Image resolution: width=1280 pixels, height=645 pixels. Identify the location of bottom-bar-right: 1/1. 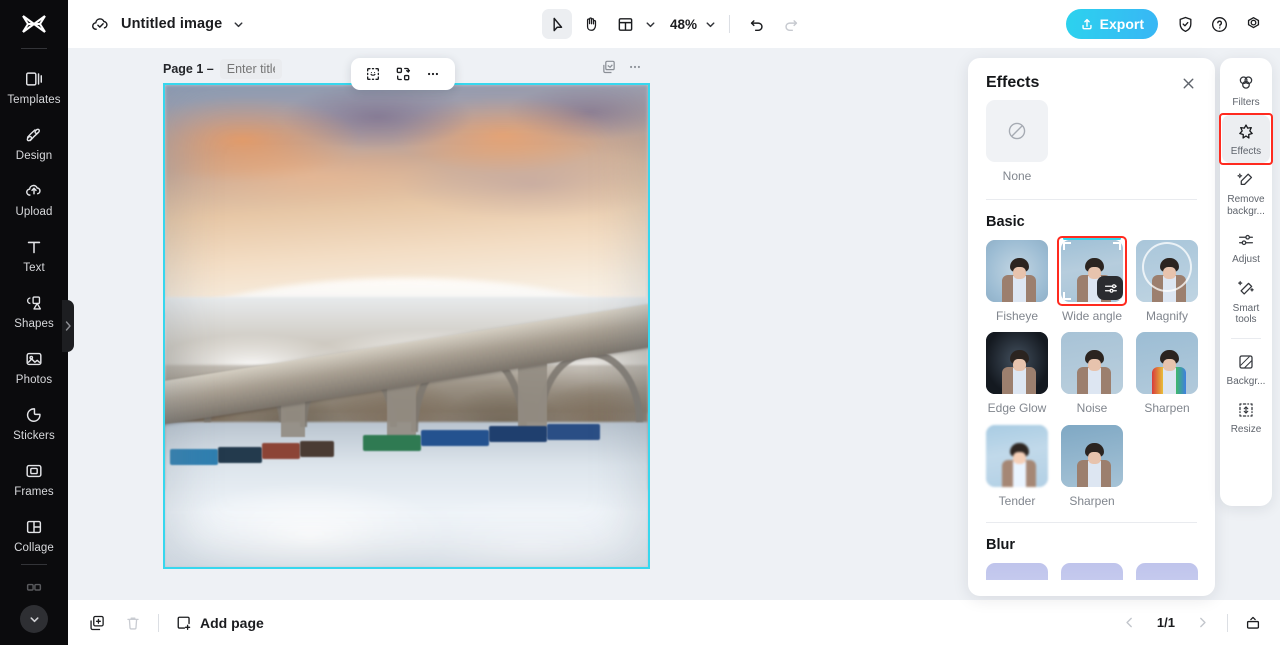
(1191, 623).